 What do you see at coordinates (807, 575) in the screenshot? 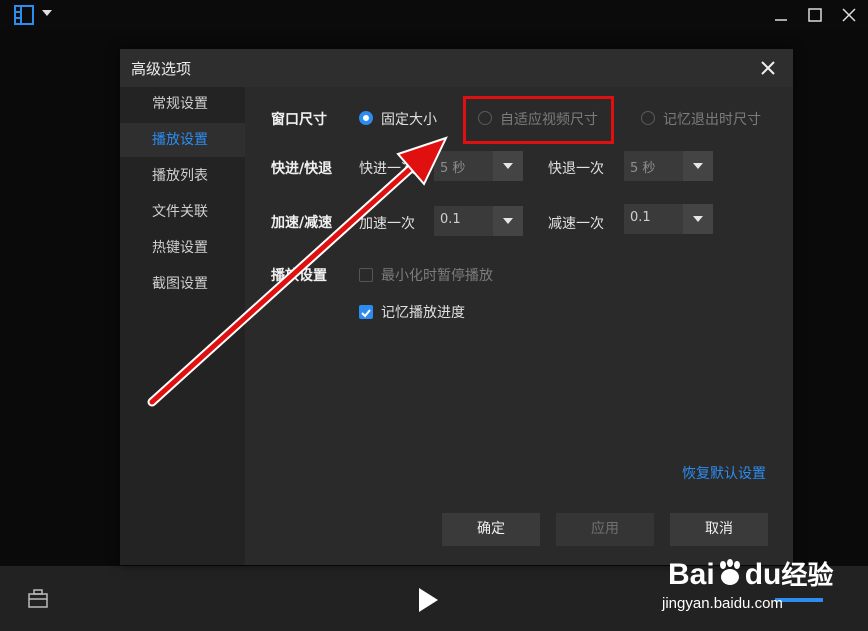
I see `watermark-suffix: 经验` at bounding box center [807, 575].